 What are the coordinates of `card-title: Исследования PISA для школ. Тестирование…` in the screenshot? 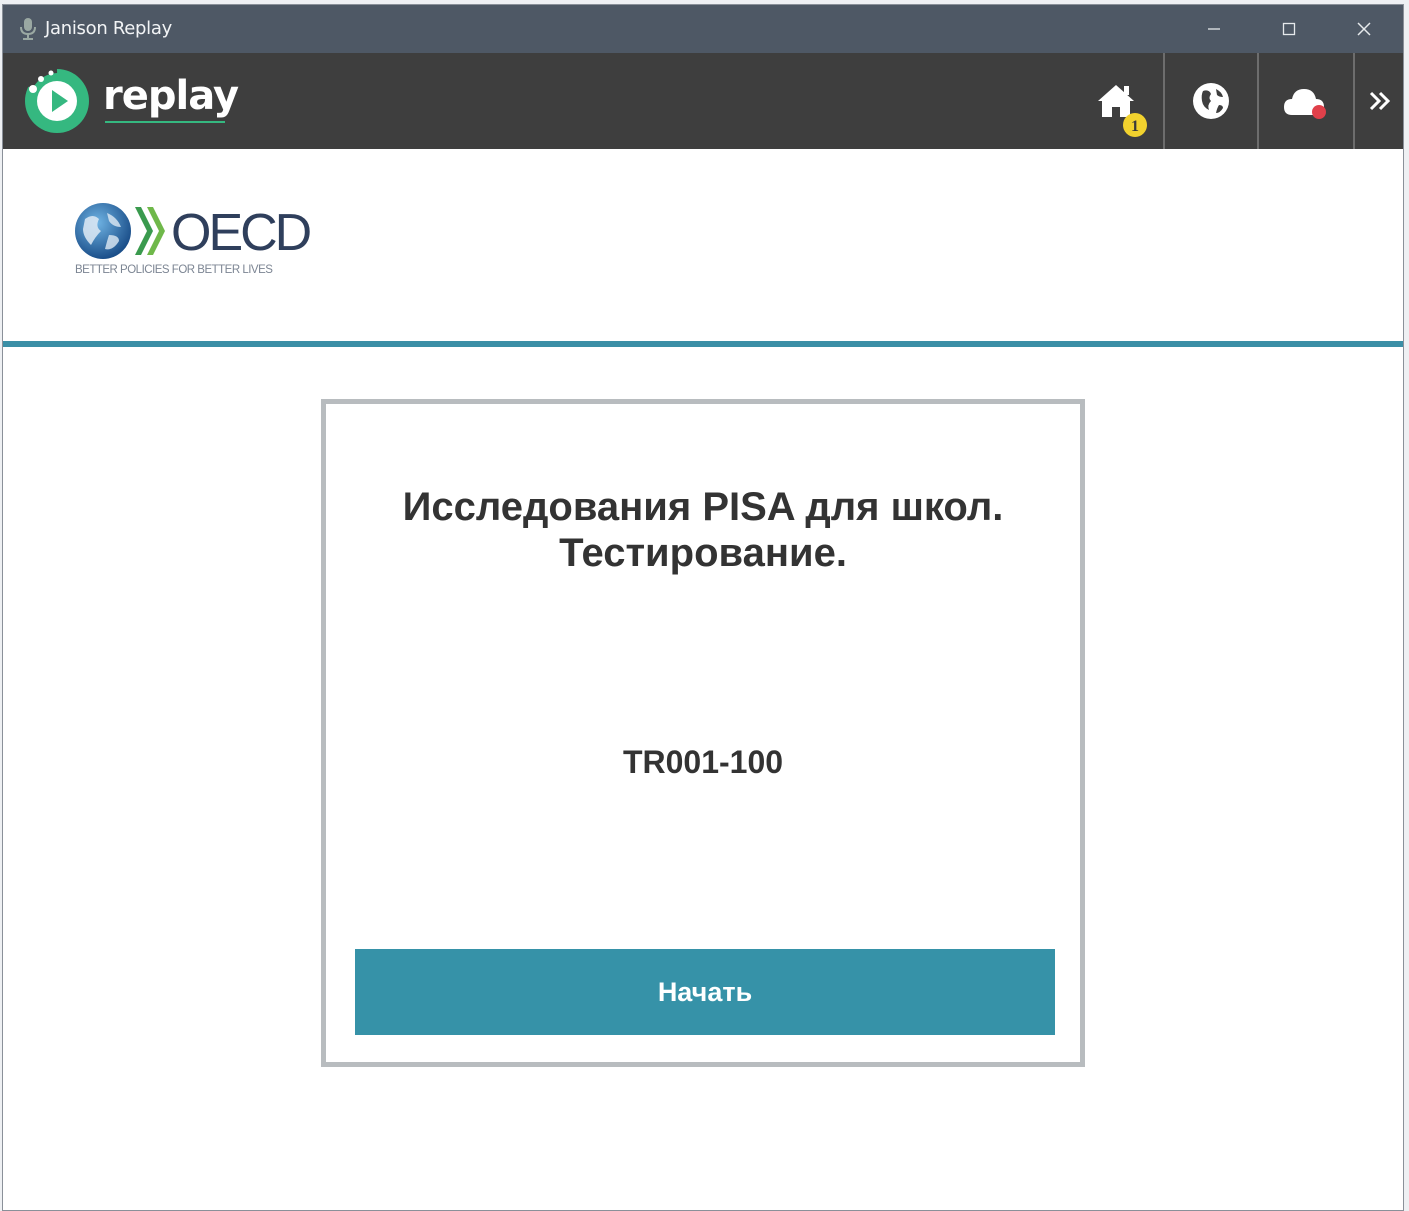 It's located at (703, 530).